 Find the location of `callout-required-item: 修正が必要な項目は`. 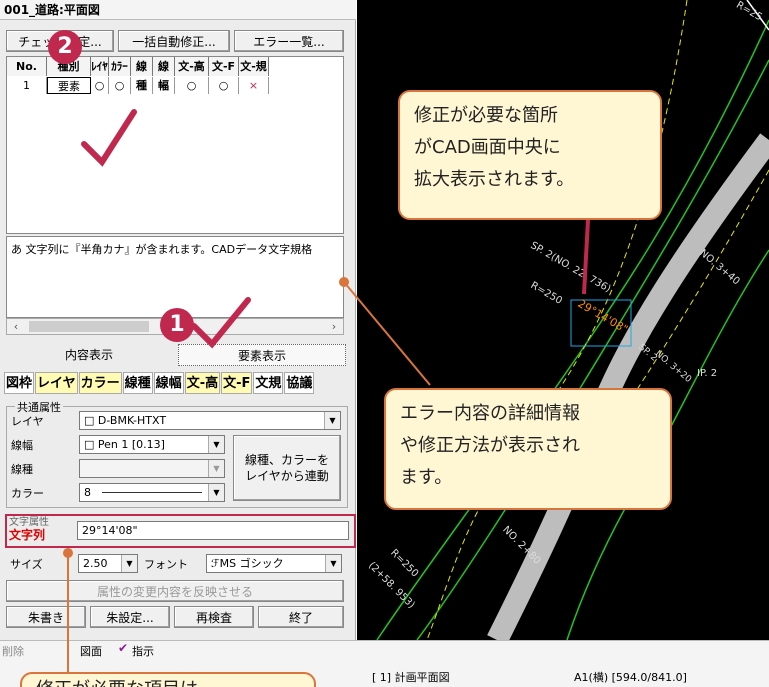

callout-required-item: 修正が必要な項目は is located at coordinates (168, 679).